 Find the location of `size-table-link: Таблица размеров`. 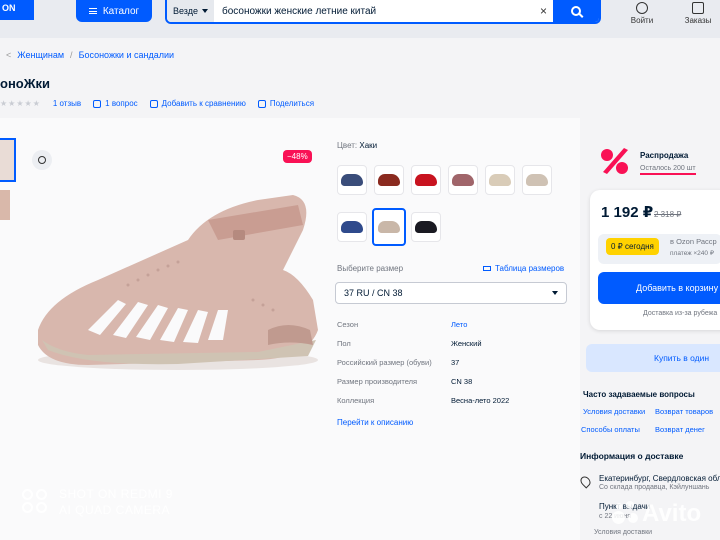

size-table-link: Таблица размеров is located at coordinates (523, 268).